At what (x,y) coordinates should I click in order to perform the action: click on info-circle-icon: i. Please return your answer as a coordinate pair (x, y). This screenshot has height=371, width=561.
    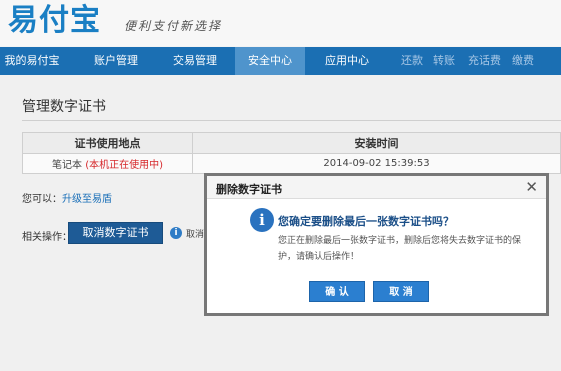
    Looking at the image, I should click on (262, 220).